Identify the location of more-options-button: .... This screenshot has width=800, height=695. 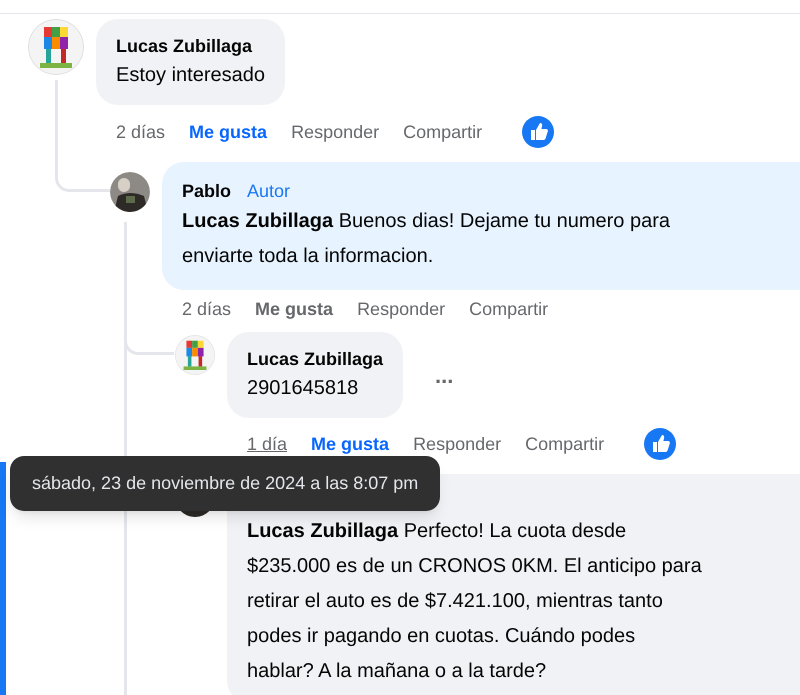
(444, 375).